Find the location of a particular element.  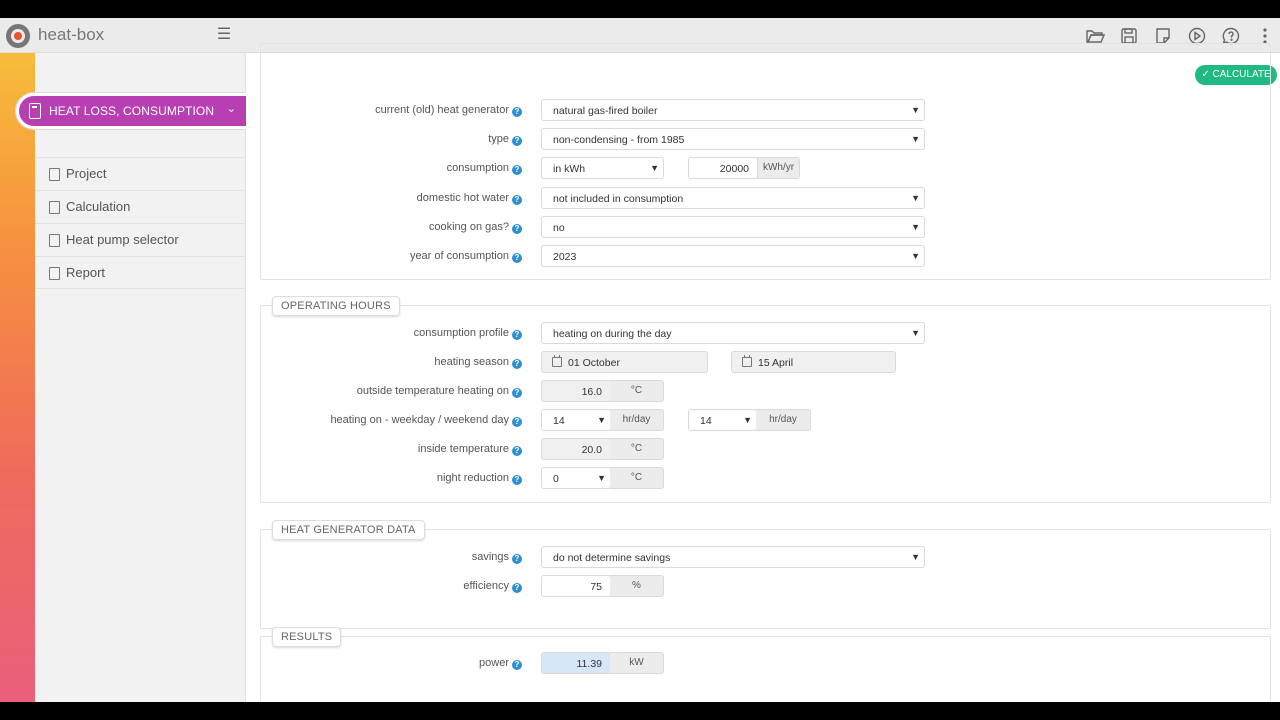

inside-temp-unit: °C is located at coordinates (637, 449).